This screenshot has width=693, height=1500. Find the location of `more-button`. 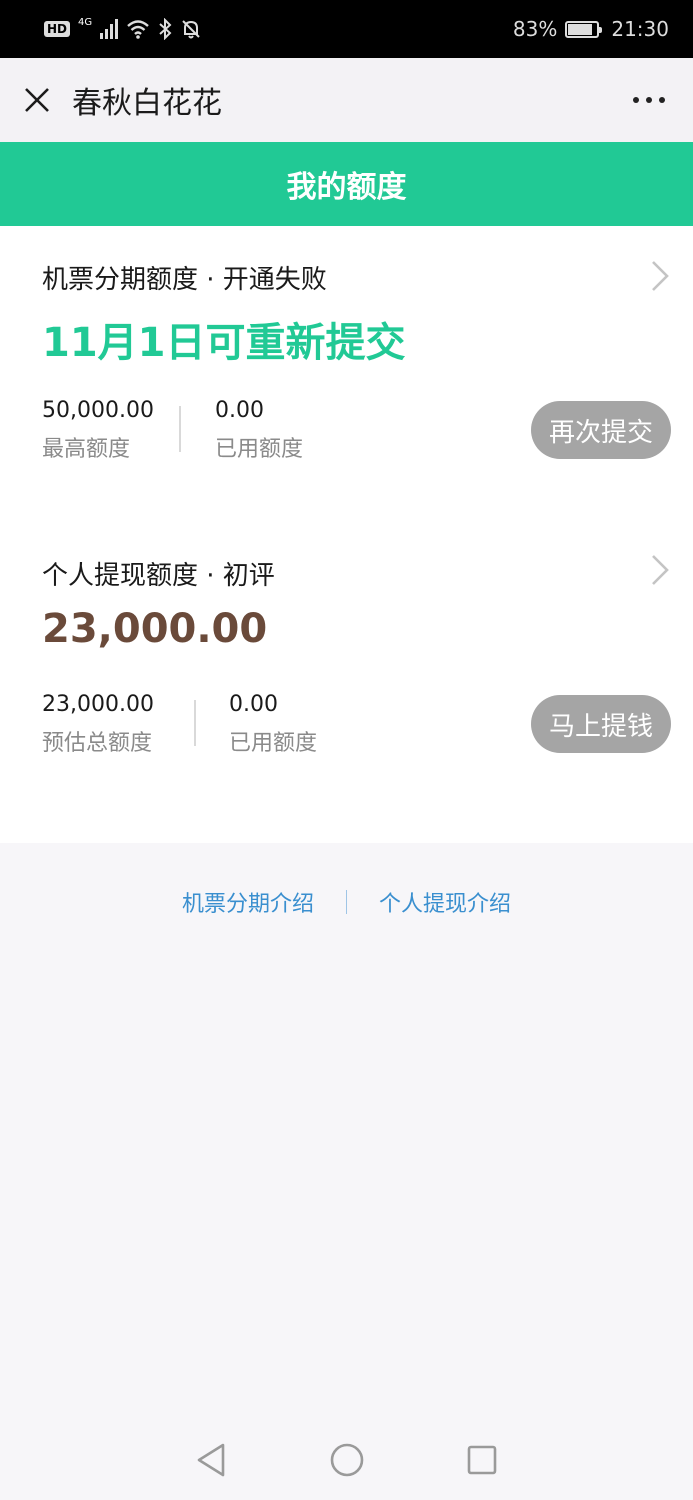

more-button is located at coordinates (649, 100).